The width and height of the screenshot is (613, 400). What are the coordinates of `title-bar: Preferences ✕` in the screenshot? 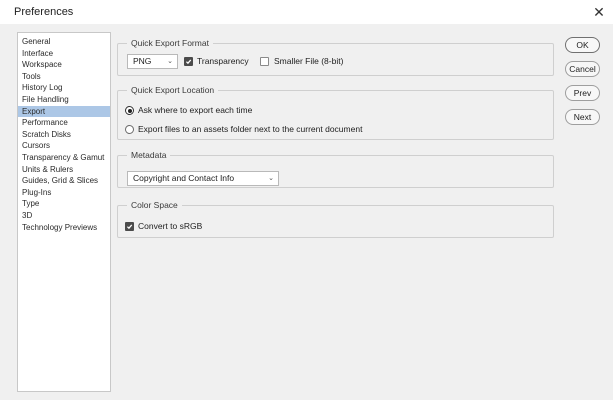 It's located at (306, 12).